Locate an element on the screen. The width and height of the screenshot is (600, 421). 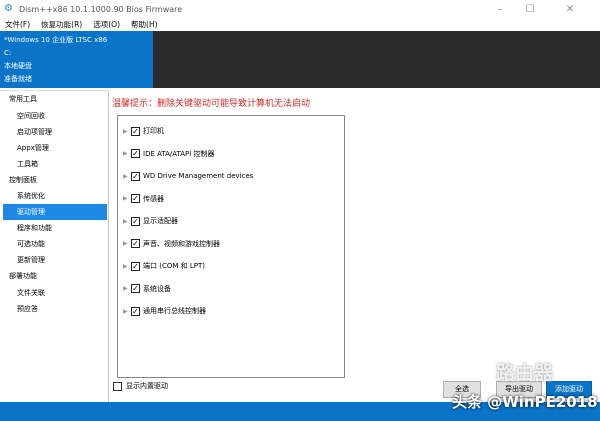
minimize-button: – is located at coordinates (500, 9).